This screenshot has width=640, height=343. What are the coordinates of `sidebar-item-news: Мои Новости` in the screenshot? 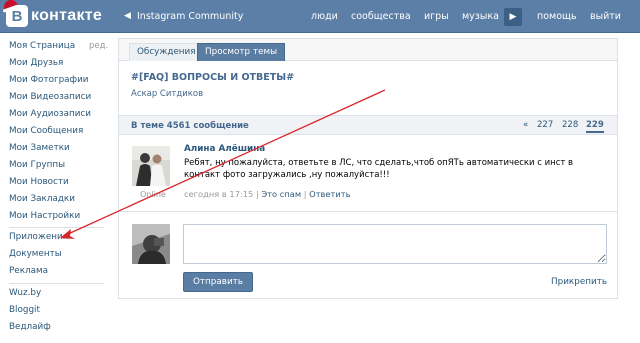 It's located at (39, 182).